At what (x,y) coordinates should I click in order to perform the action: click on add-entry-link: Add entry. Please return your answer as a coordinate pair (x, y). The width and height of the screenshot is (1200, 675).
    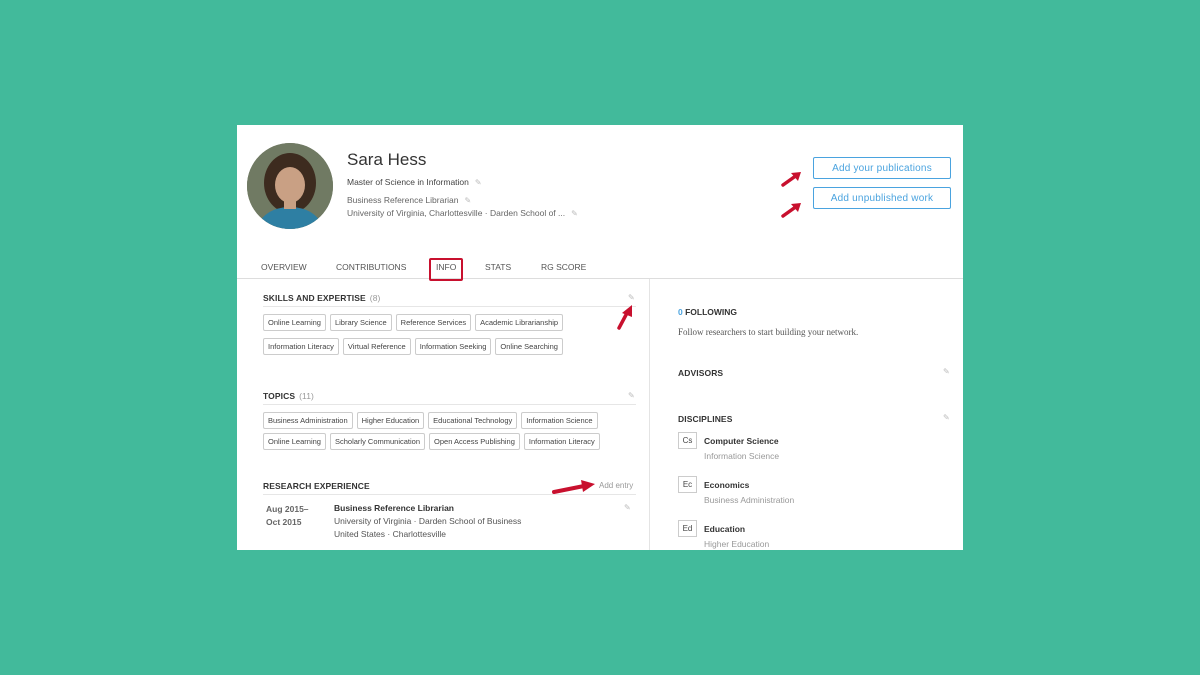
    Looking at the image, I should click on (616, 485).